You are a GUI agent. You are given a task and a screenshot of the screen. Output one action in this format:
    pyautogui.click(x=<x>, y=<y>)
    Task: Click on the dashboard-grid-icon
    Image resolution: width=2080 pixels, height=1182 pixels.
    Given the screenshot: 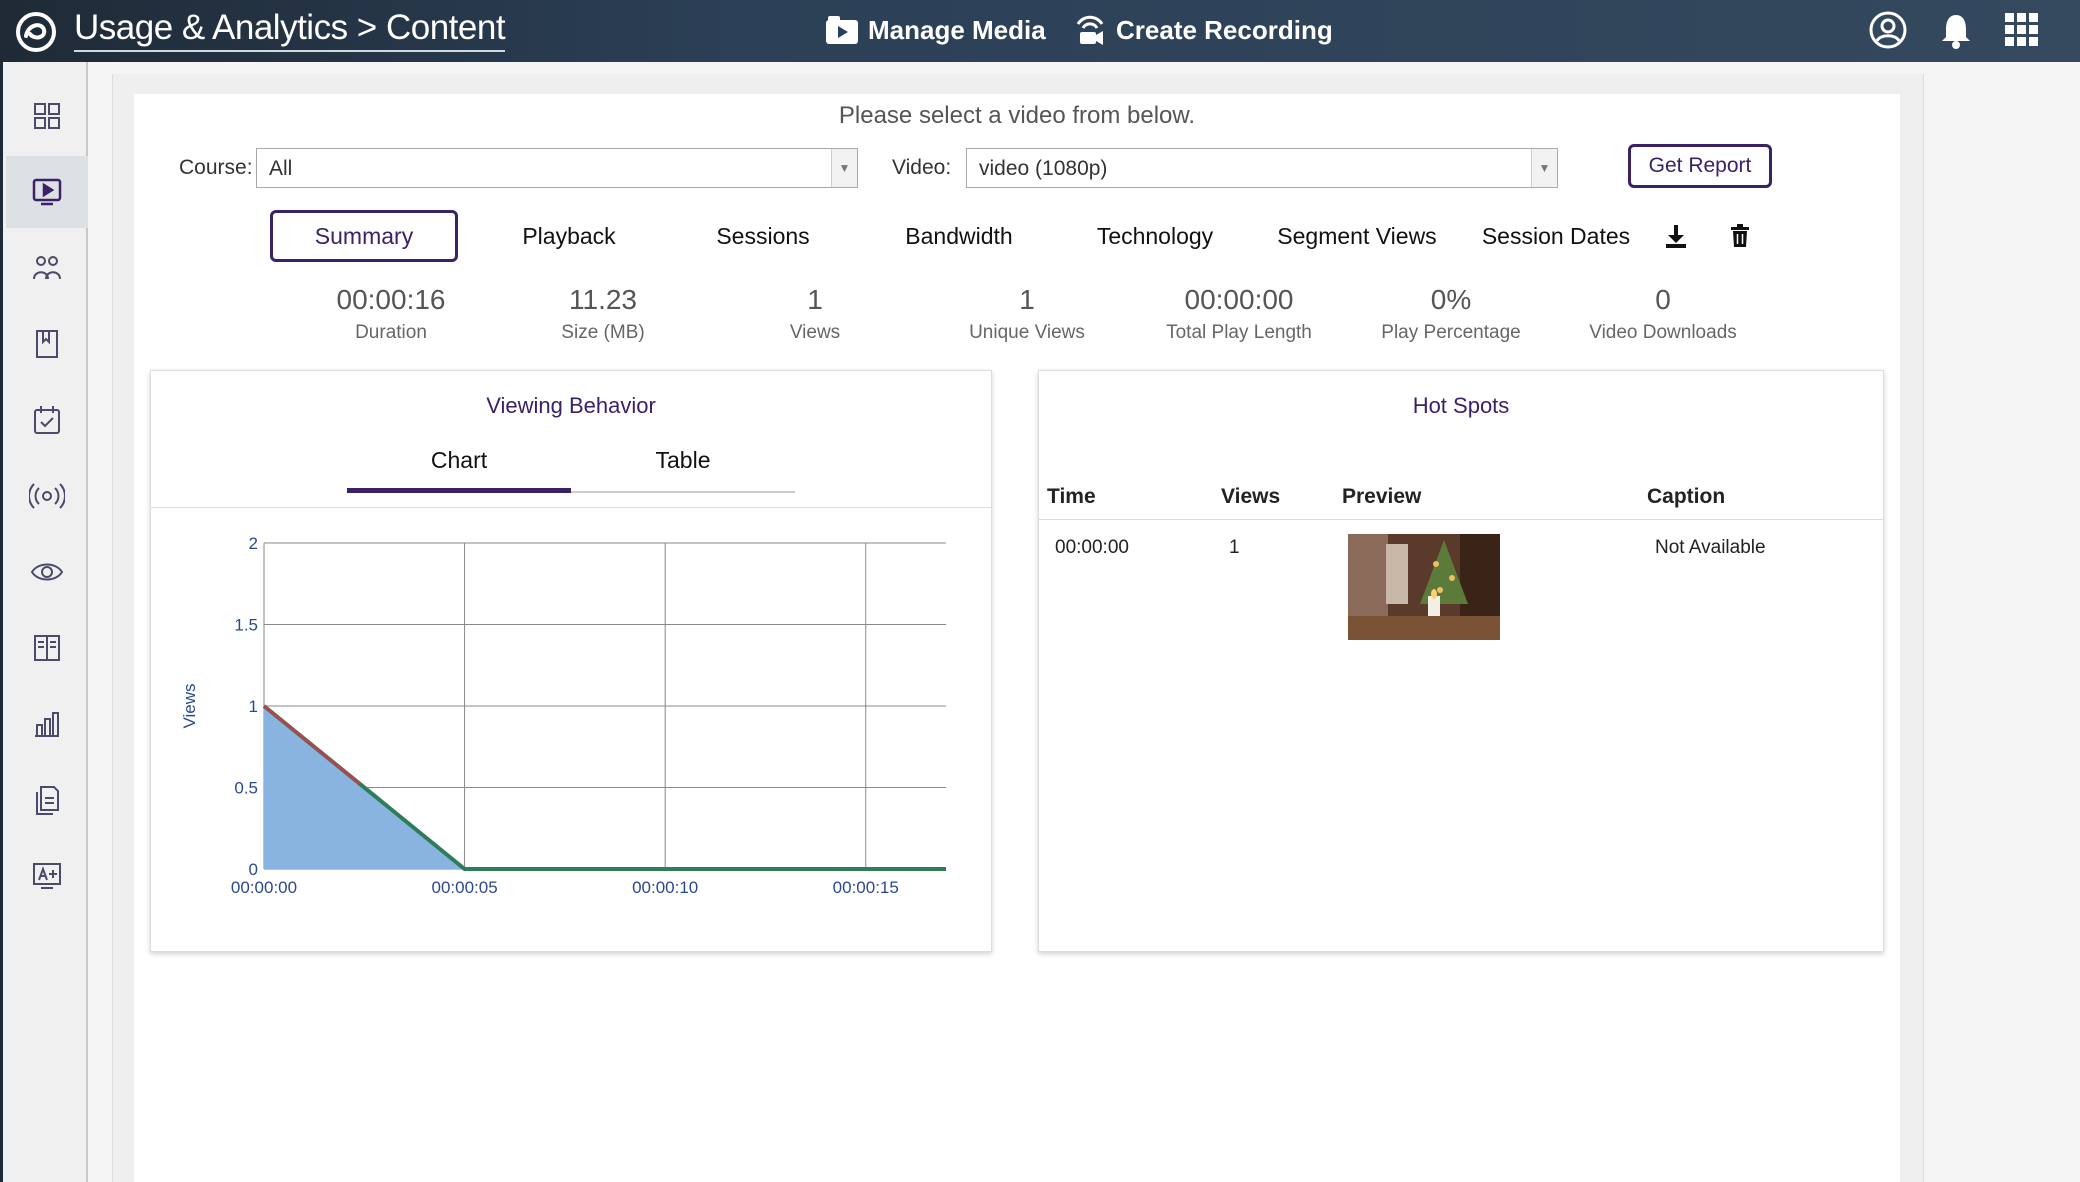 What is the action you would take?
    pyautogui.click(x=47, y=116)
    